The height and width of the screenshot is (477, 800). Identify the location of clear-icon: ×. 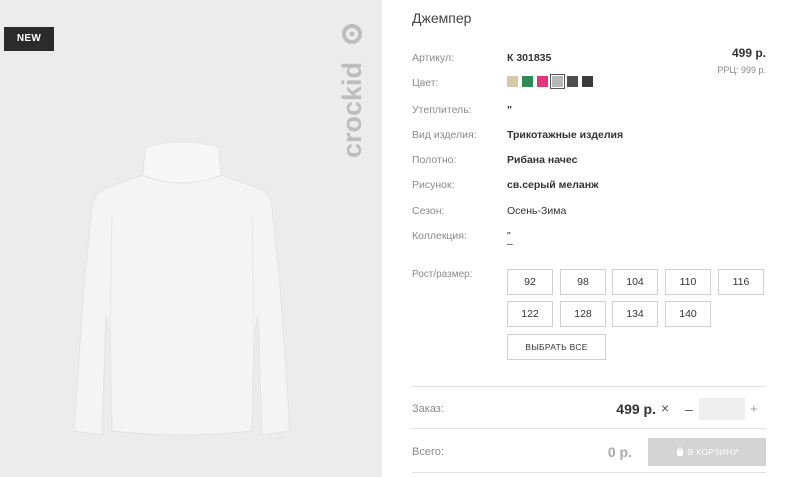
(665, 408).